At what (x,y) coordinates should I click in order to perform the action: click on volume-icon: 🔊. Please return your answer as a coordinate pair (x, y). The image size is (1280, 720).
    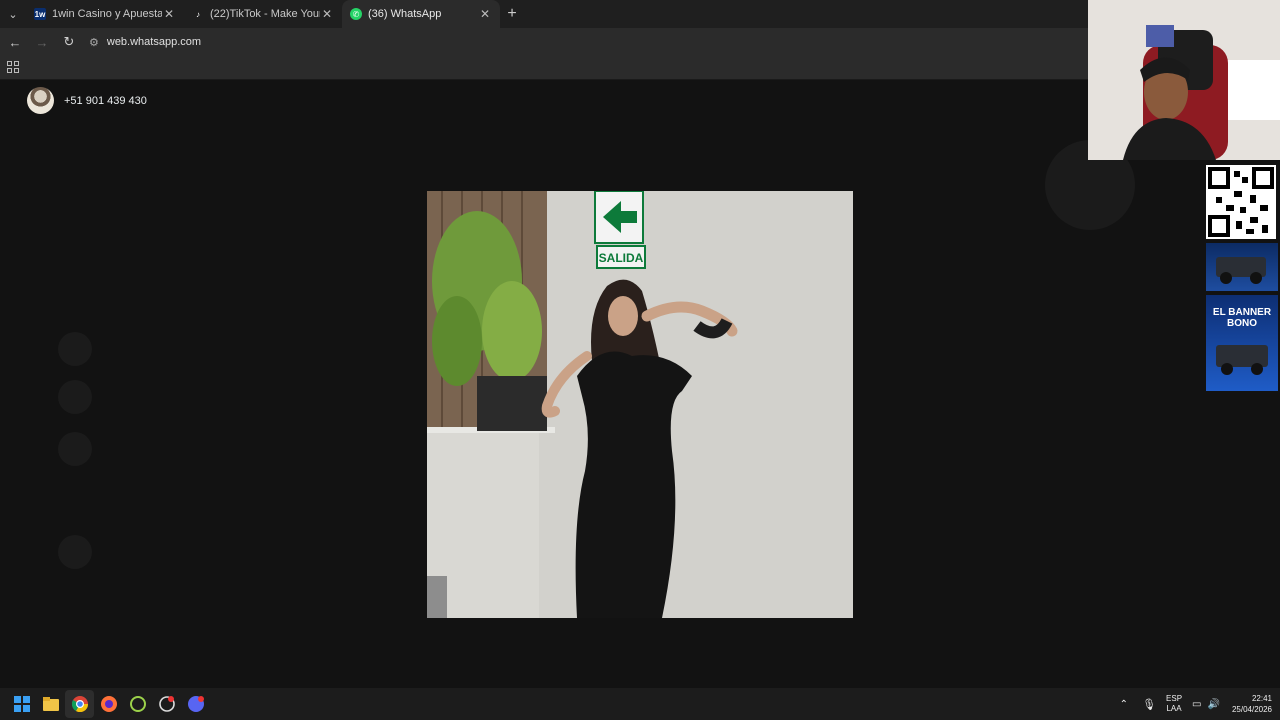
    Looking at the image, I should click on (1214, 704).